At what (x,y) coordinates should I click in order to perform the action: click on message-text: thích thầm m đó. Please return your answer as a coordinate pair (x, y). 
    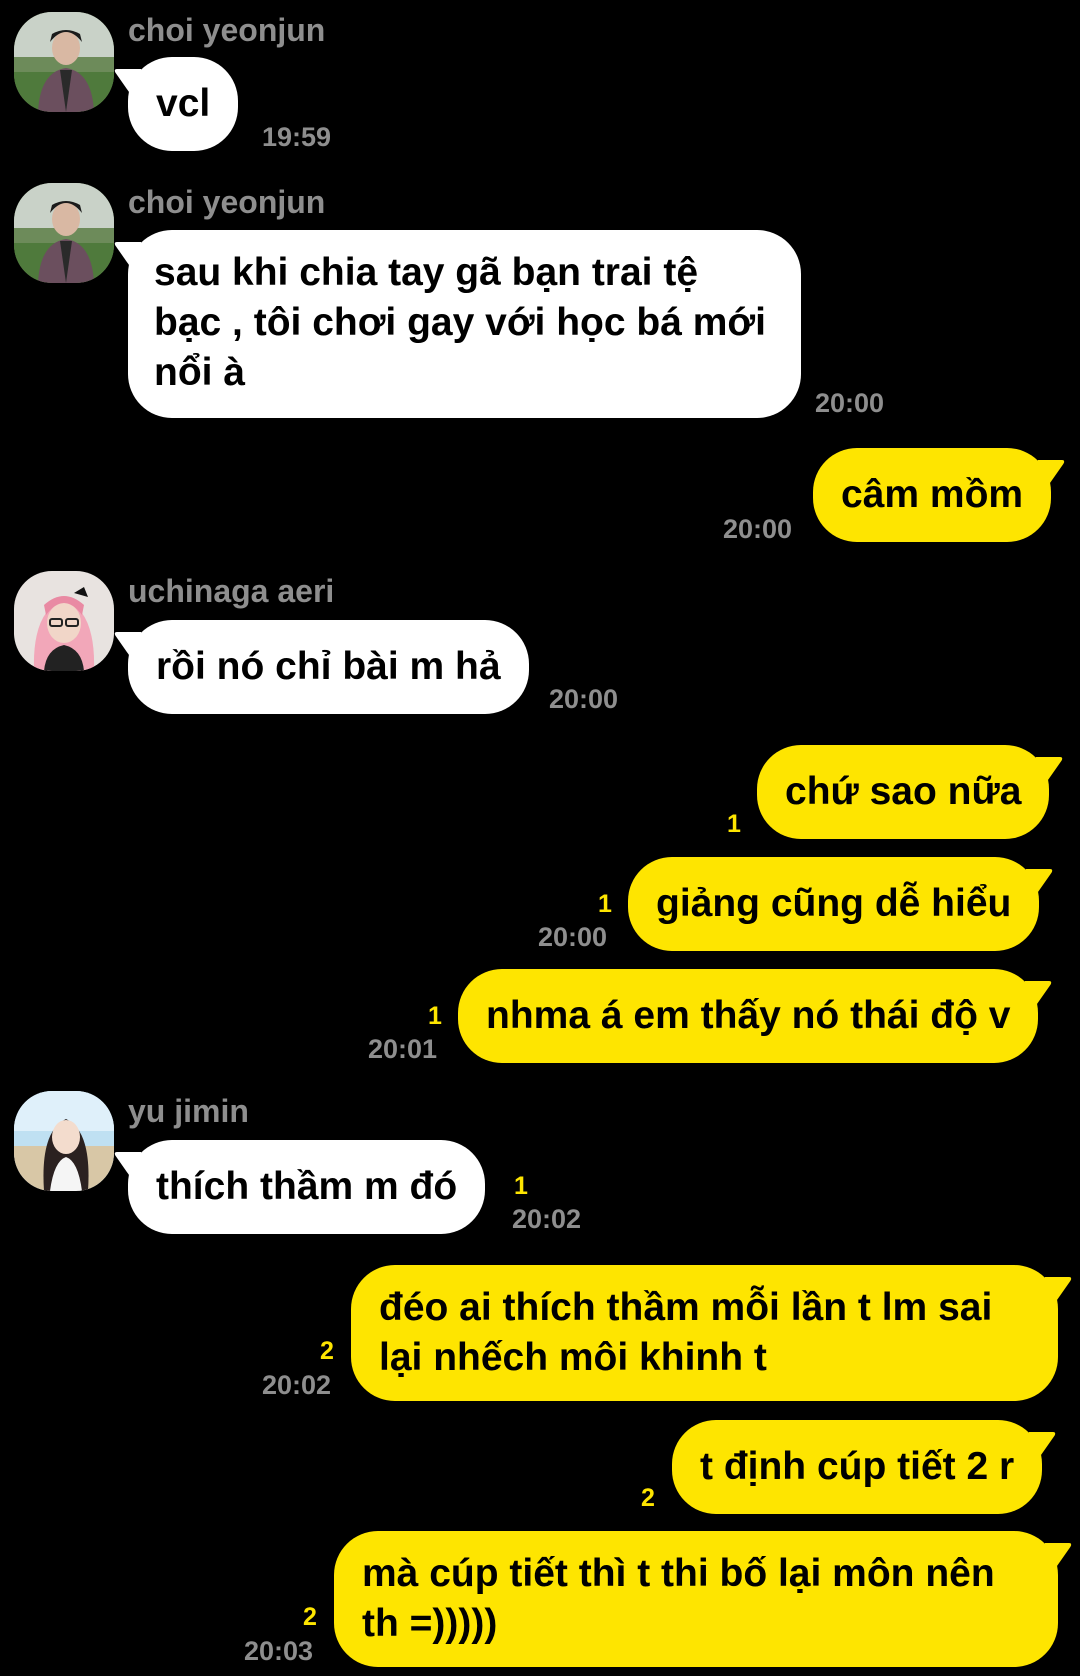
    Looking at the image, I should click on (307, 1186).